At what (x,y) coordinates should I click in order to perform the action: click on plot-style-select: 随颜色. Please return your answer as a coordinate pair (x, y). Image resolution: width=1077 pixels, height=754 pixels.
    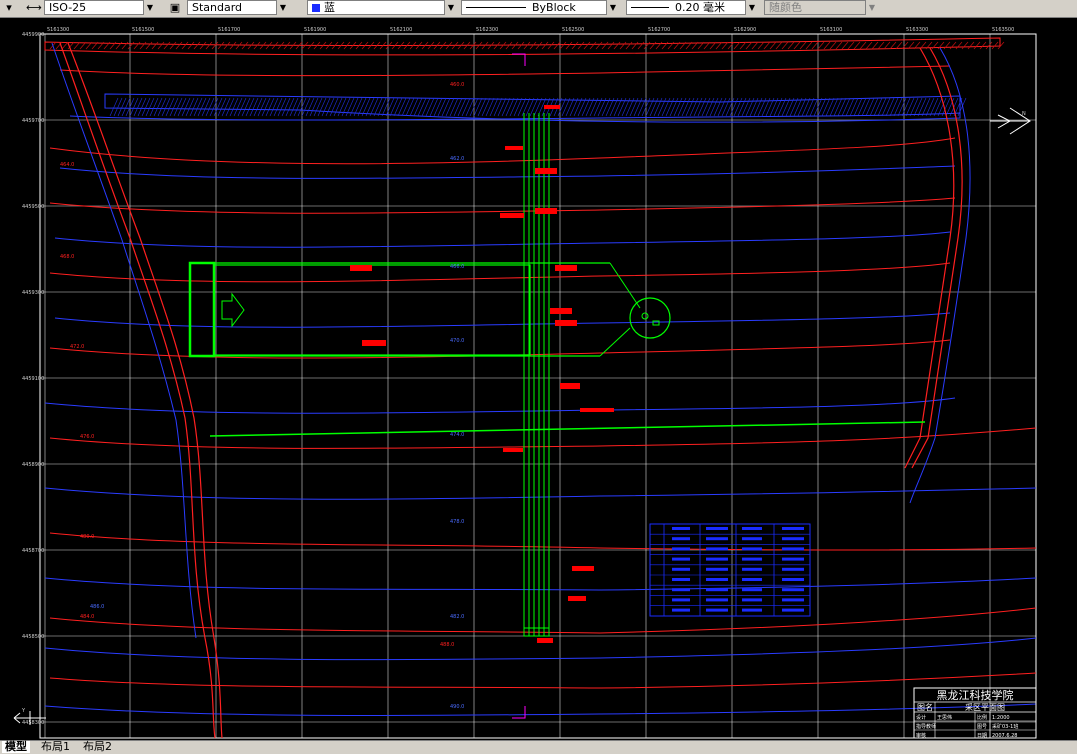
    Looking at the image, I should click on (821, 7).